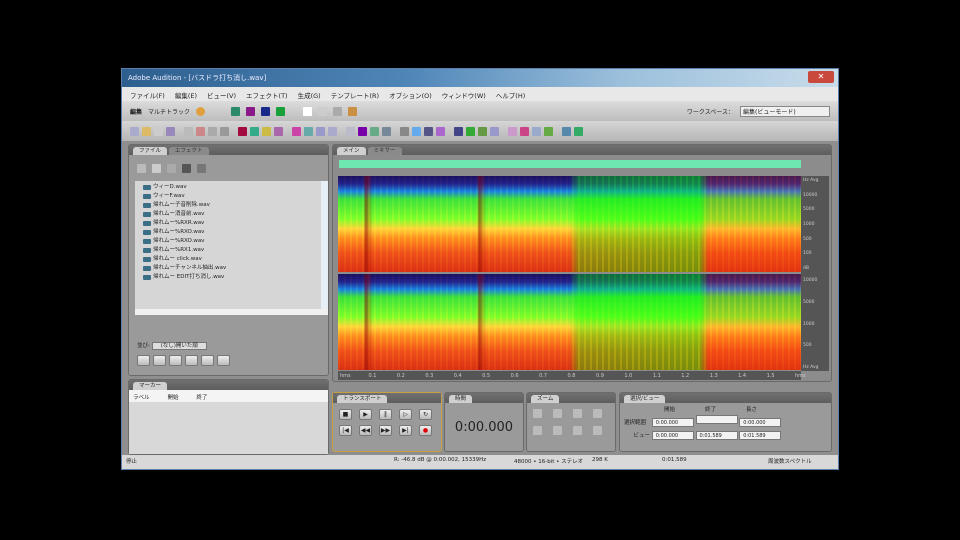 The height and width of the screenshot is (540, 960). I want to click on zoom-full-icon, so click(577, 413).